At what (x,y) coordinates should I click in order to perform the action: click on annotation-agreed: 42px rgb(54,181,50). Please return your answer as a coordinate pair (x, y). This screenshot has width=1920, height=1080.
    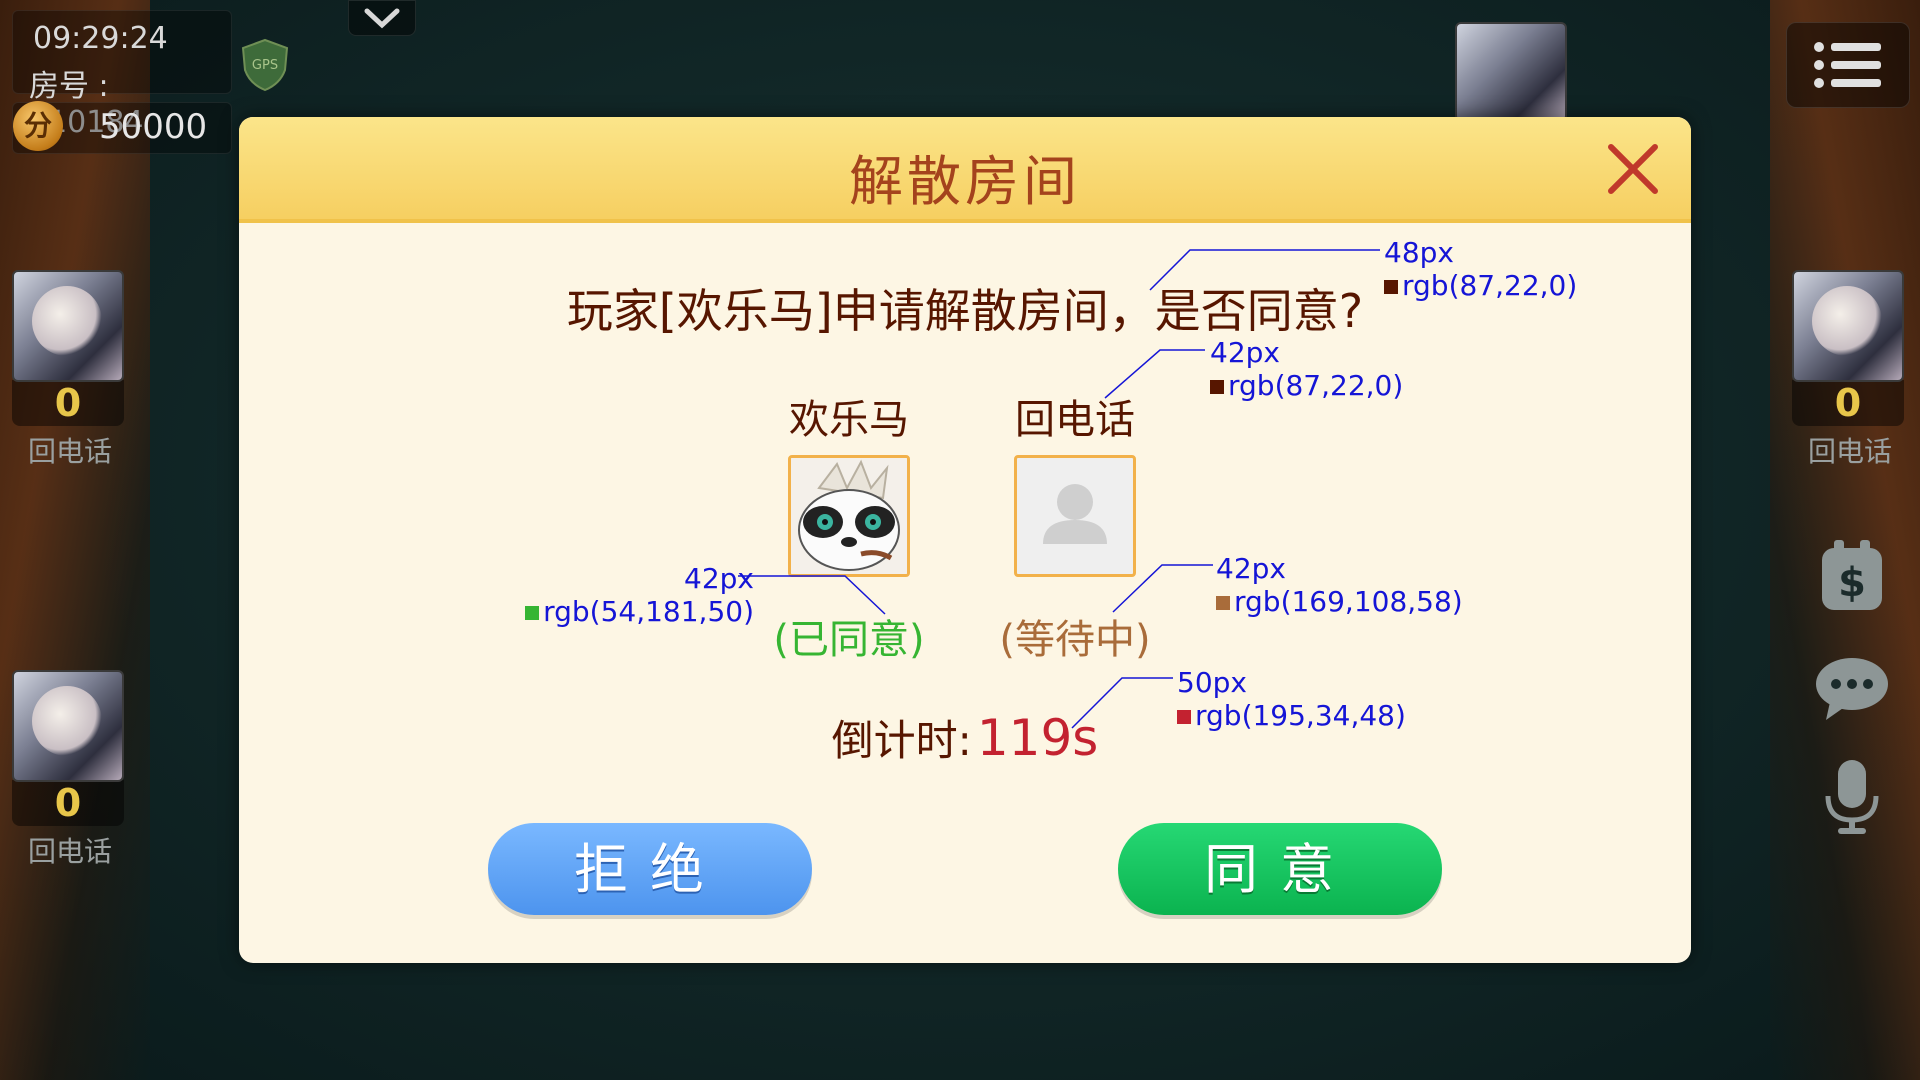
    Looking at the image, I should click on (636, 595).